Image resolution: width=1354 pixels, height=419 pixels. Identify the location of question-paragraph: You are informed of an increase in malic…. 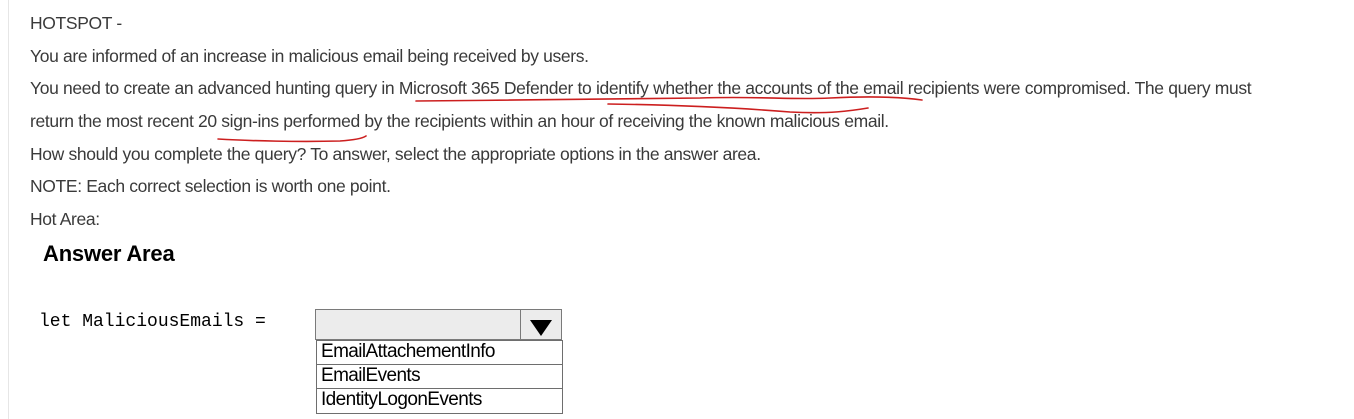
(309, 56).